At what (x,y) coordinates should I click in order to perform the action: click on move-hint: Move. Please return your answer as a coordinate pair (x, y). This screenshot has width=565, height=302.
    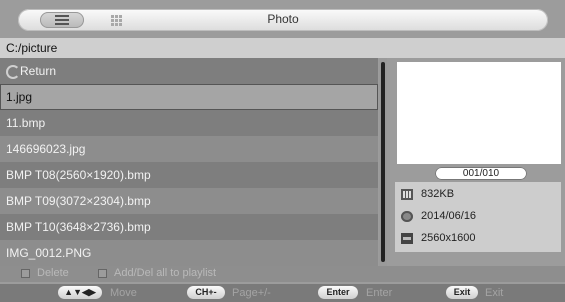
    Looking at the image, I should click on (123, 293).